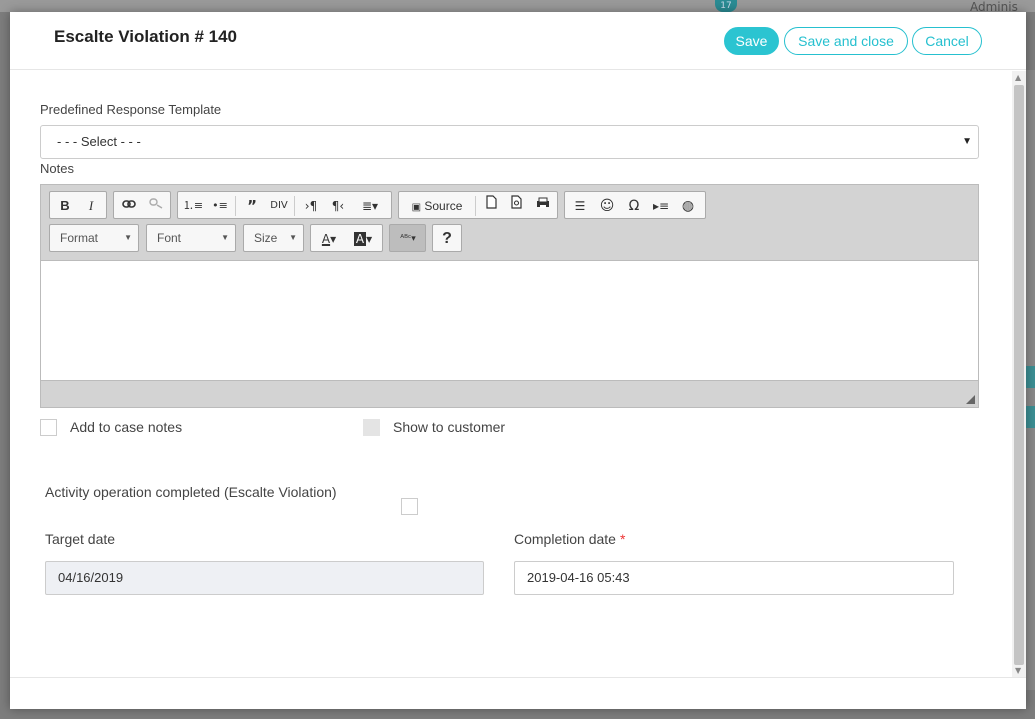 Image resolution: width=1035 pixels, height=719 pixels. Describe the element at coordinates (371, 427) in the screenshot. I see `show-to-customer-checkbox` at that location.